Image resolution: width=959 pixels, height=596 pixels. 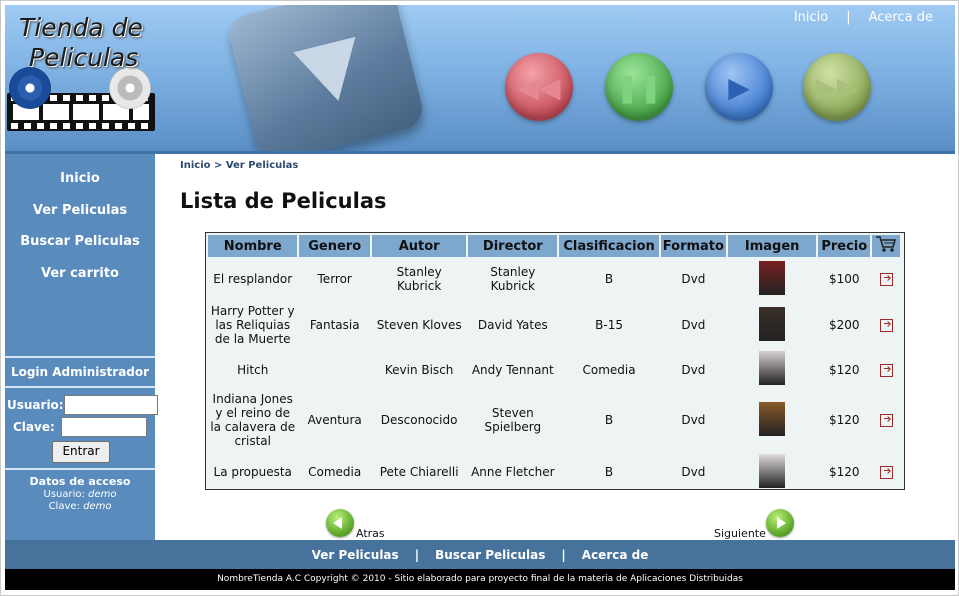 I want to click on footer-link-ver-peliculas: Ver Peliculas, so click(x=355, y=555).